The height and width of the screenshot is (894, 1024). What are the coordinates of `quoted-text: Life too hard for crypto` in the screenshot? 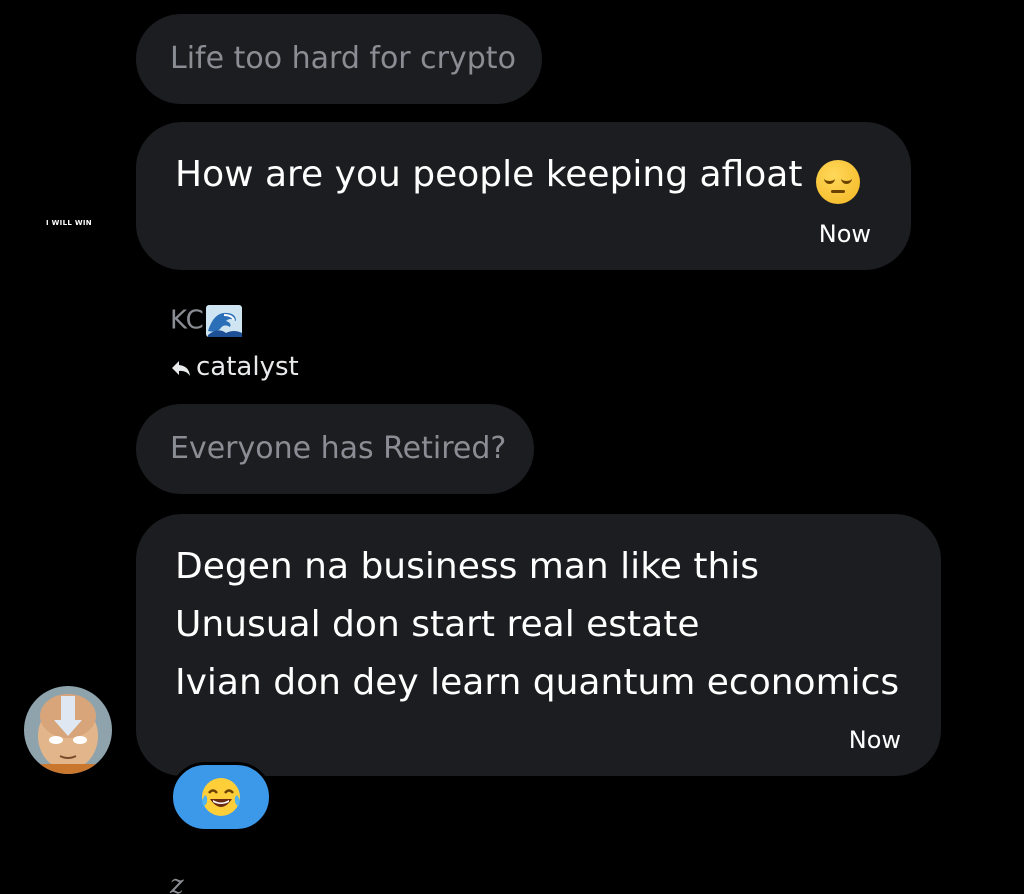 It's located at (343, 58).